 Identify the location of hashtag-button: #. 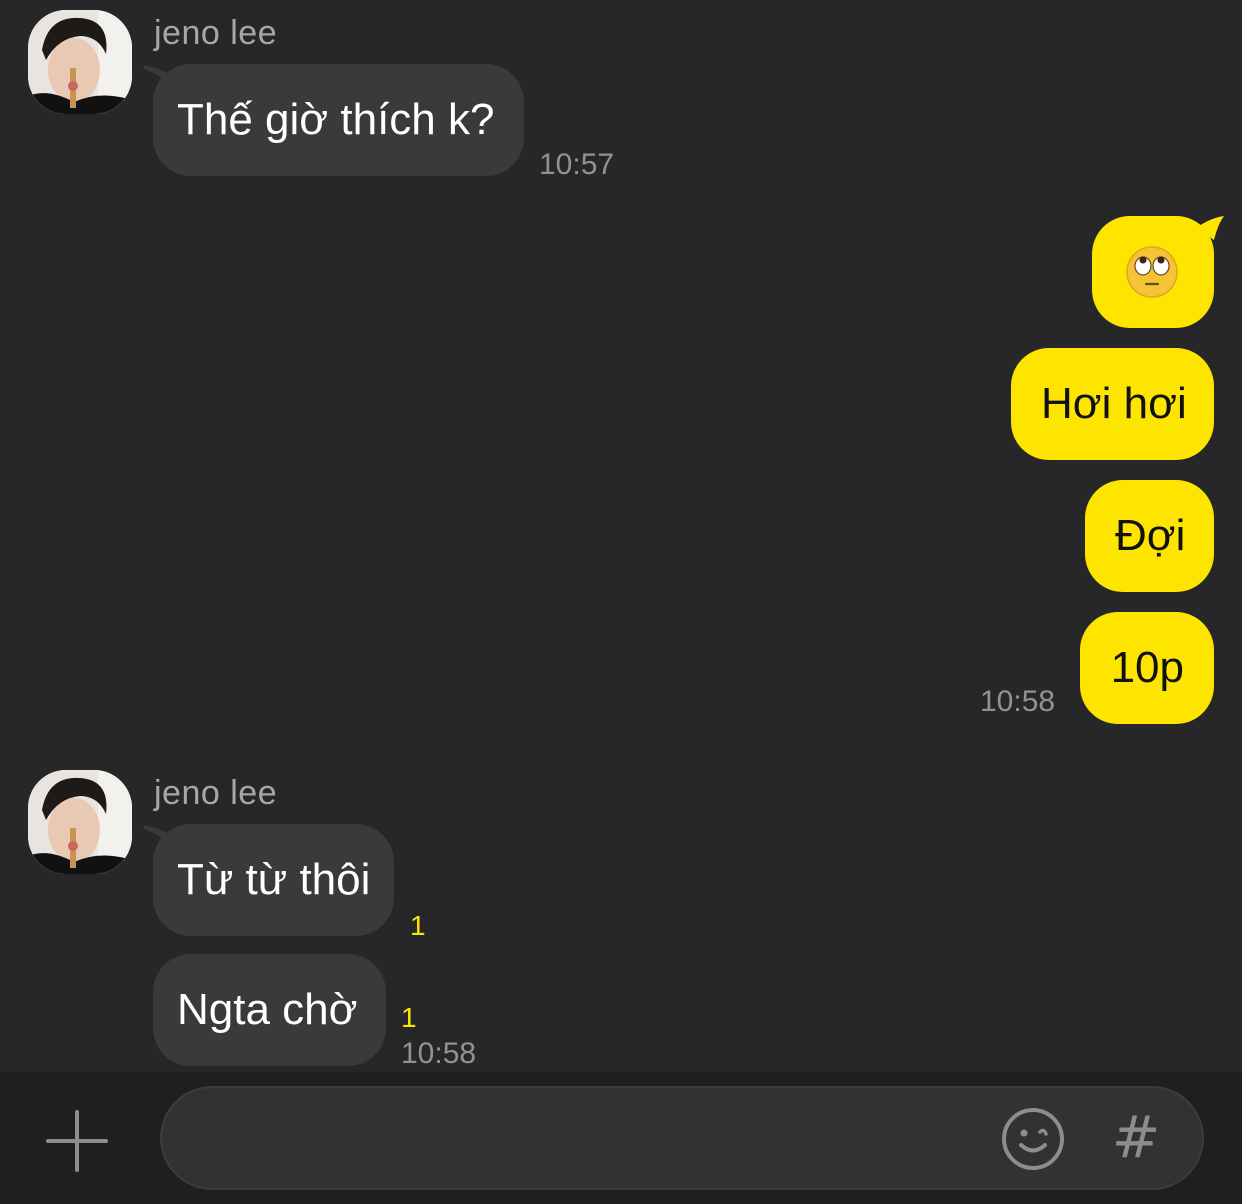
(1136, 1137).